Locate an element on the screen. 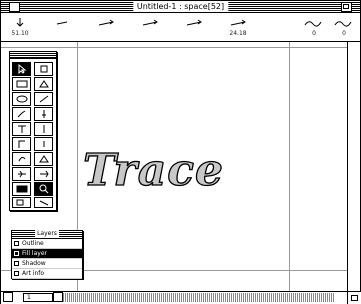 The width and height of the screenshot is (361, 304). trace-tool is located at coordinates (21, 189).